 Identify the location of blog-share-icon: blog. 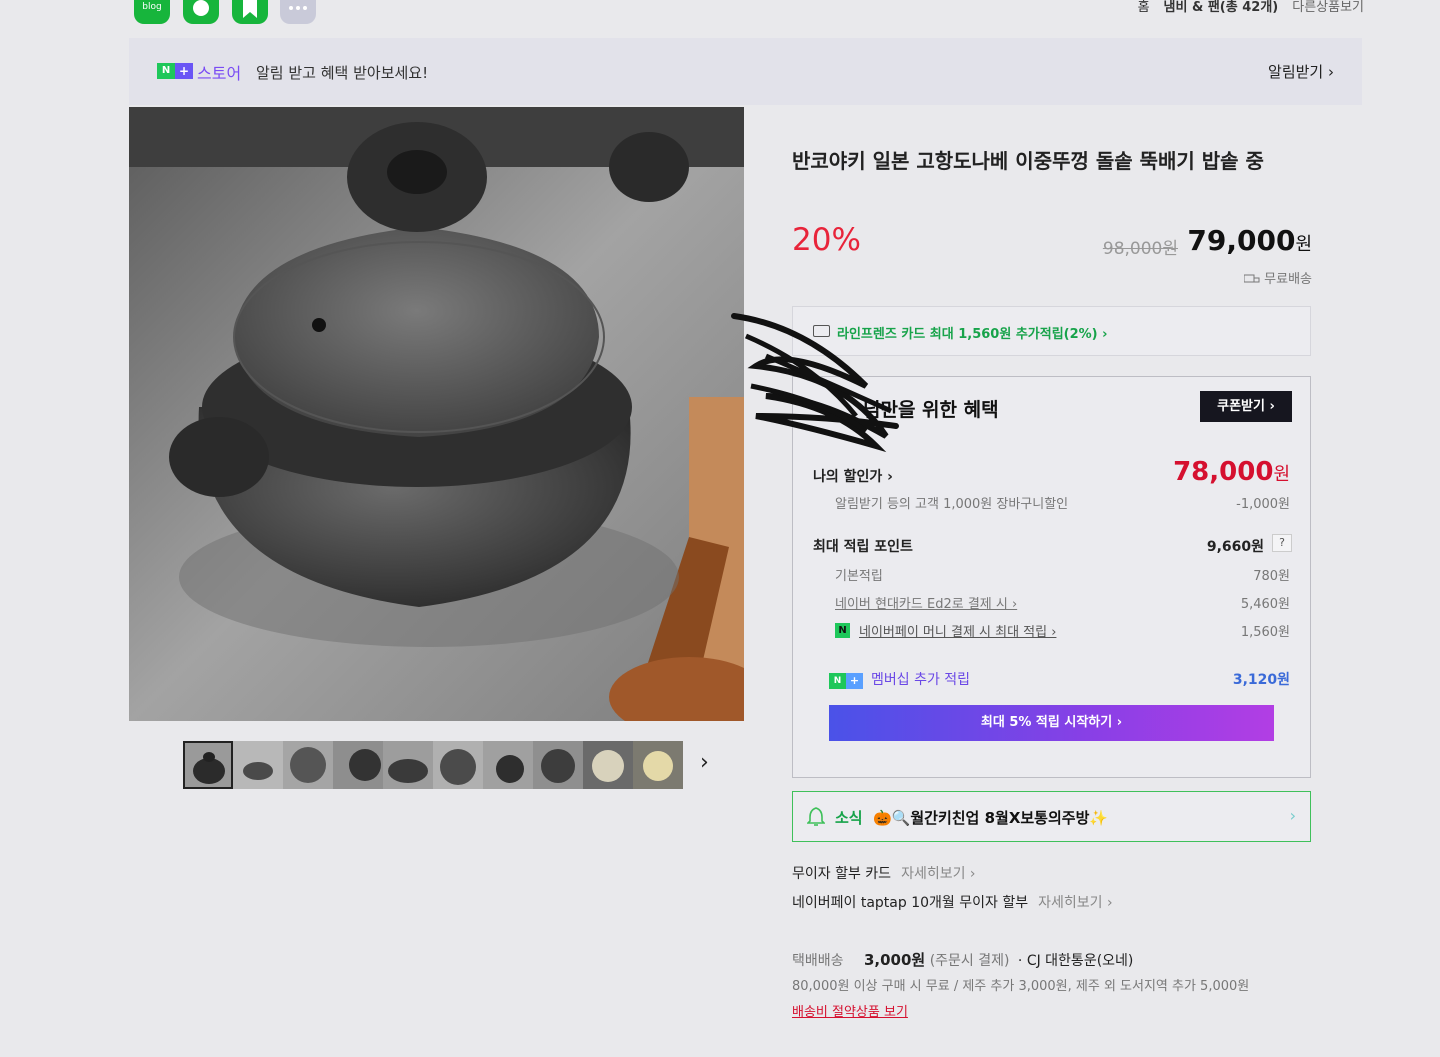
(152, 12).